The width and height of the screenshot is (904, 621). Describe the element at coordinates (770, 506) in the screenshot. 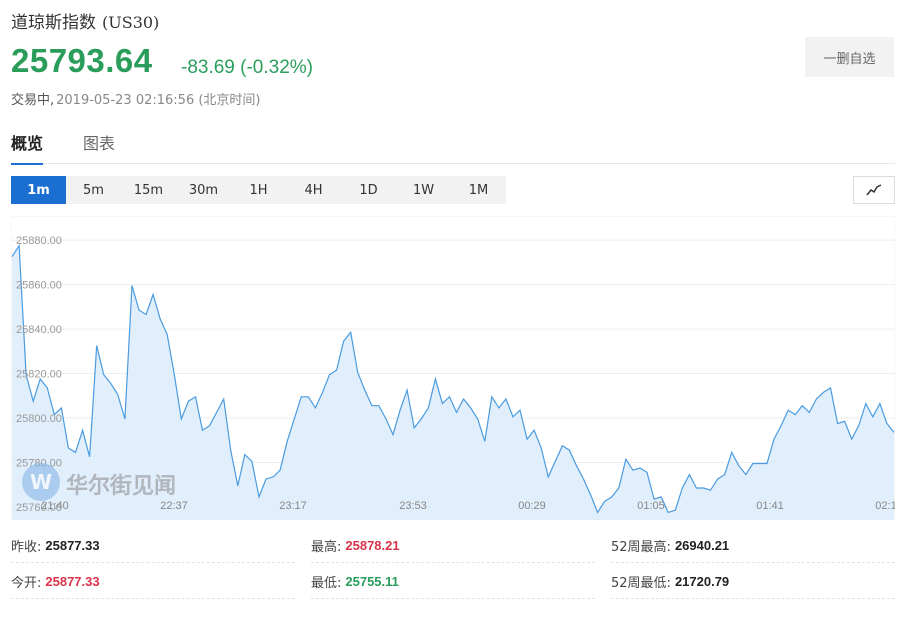

I see `x-tick-label: 01:41` at that location.